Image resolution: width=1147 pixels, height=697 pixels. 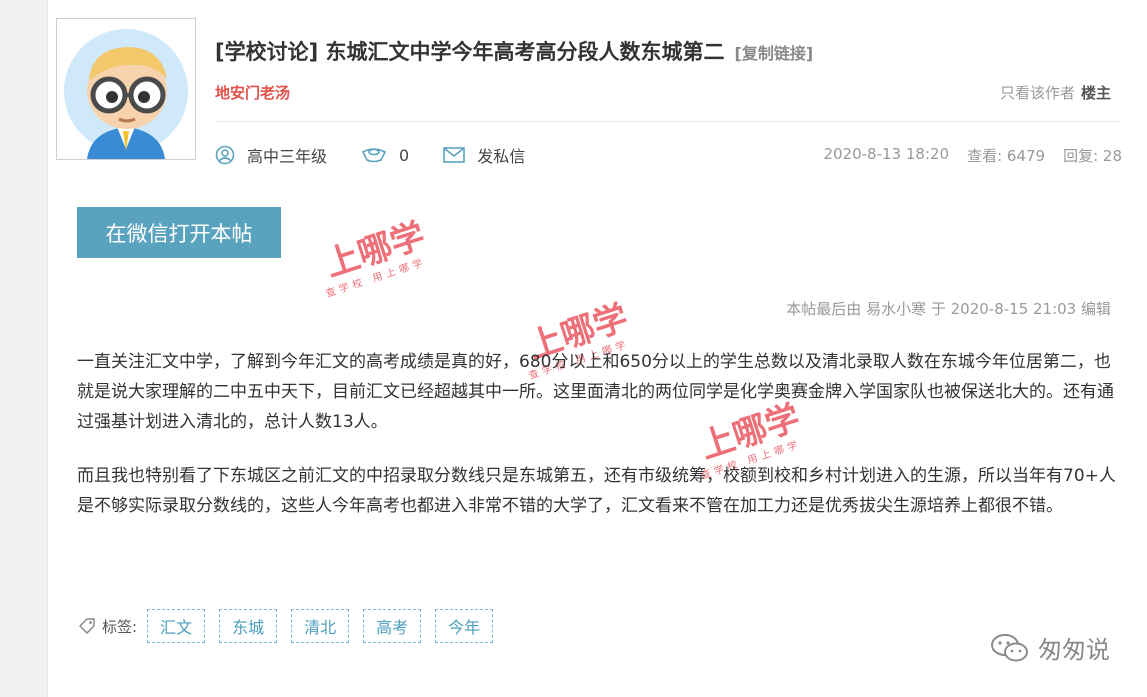 I want to click on edit-note: 本帖最后由 易水小寒 于 2020-8-15 21:03 编辑, so click(x=948, y=309).